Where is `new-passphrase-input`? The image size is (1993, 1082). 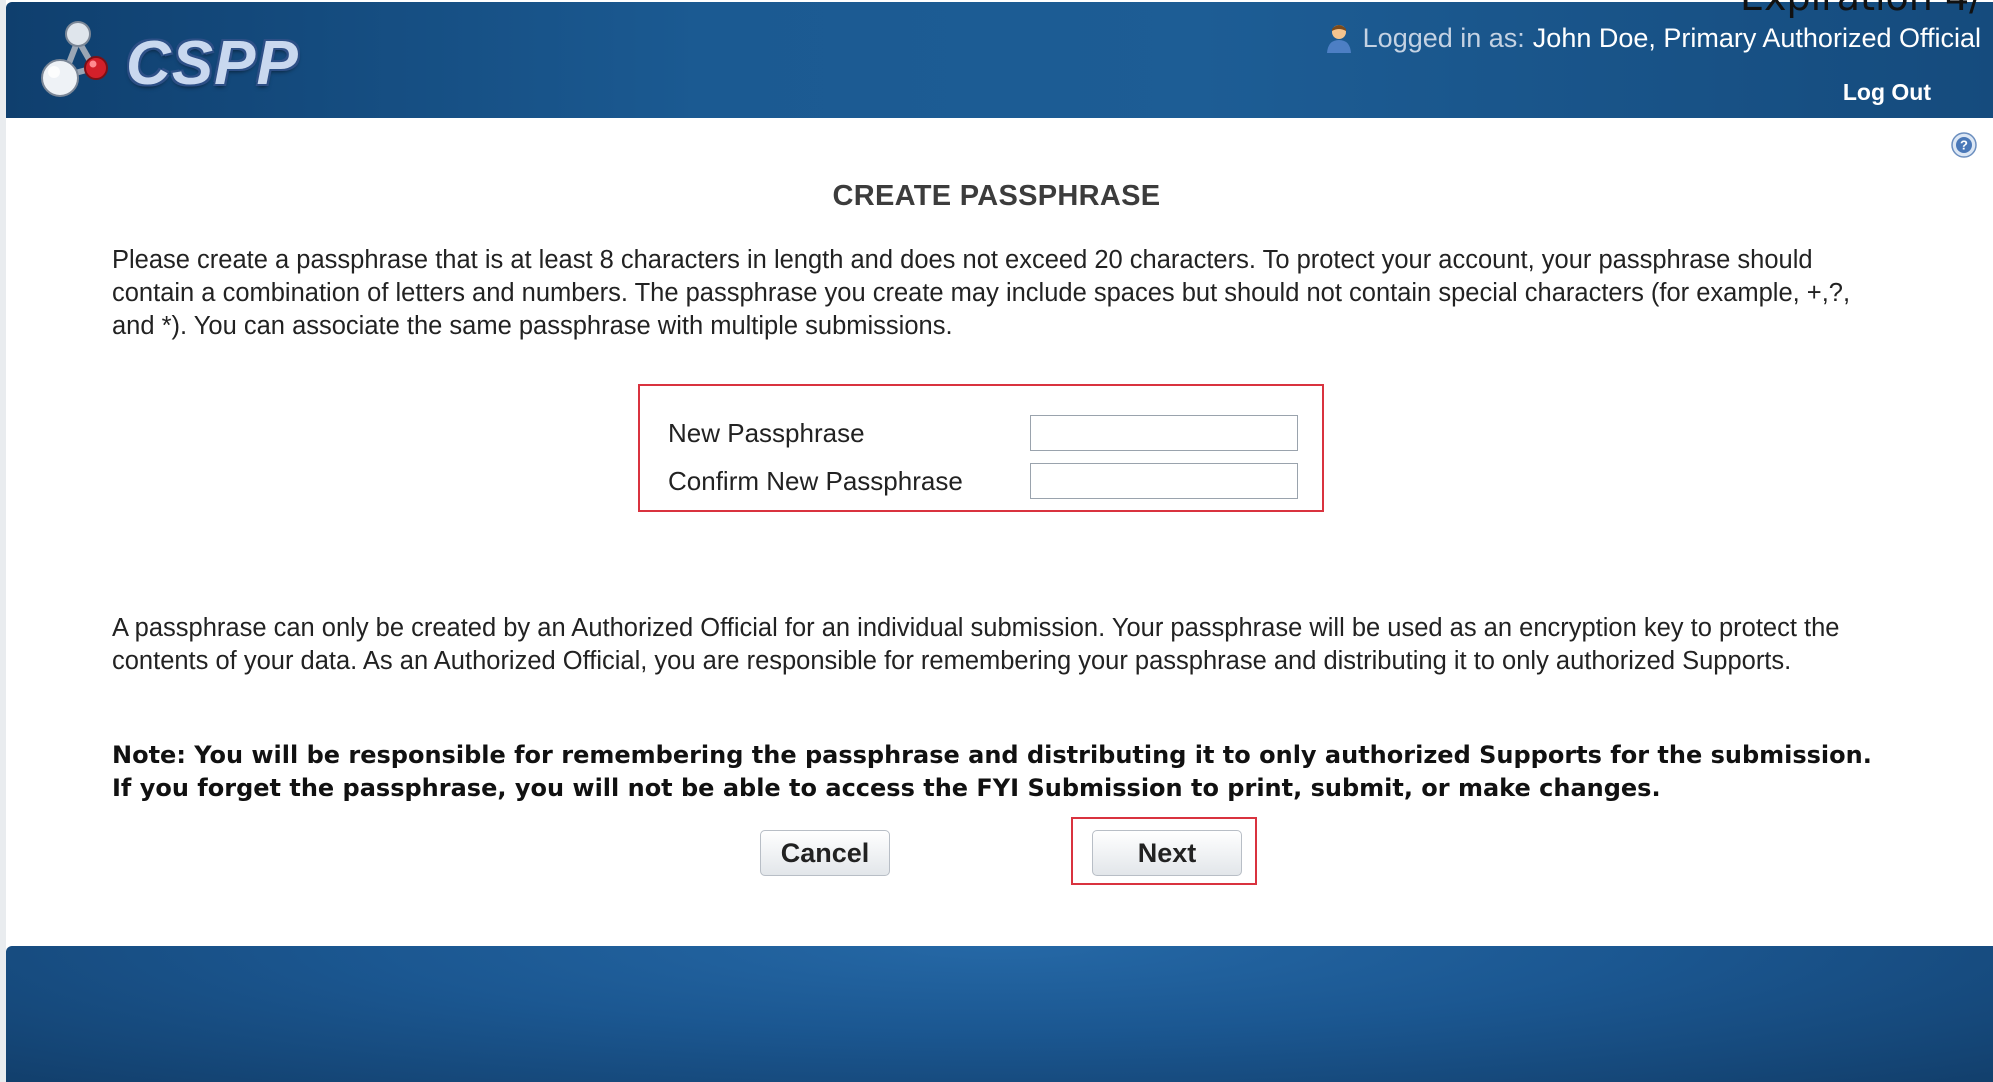 new-passphrase-input is located at coordinates (1164, 433).